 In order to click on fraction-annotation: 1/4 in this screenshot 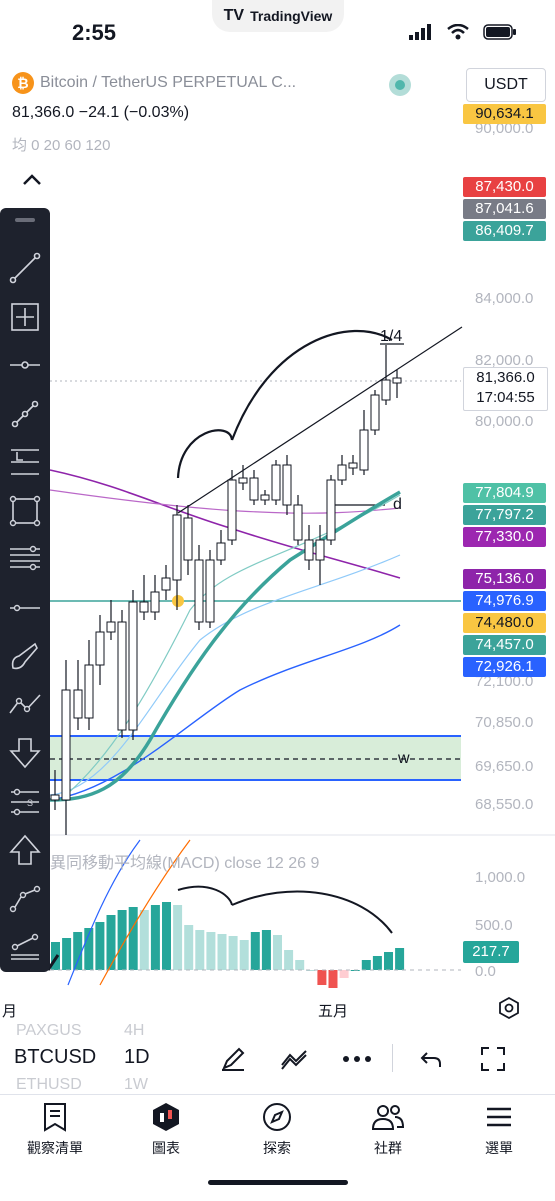, I will do `click(391, 337)`.